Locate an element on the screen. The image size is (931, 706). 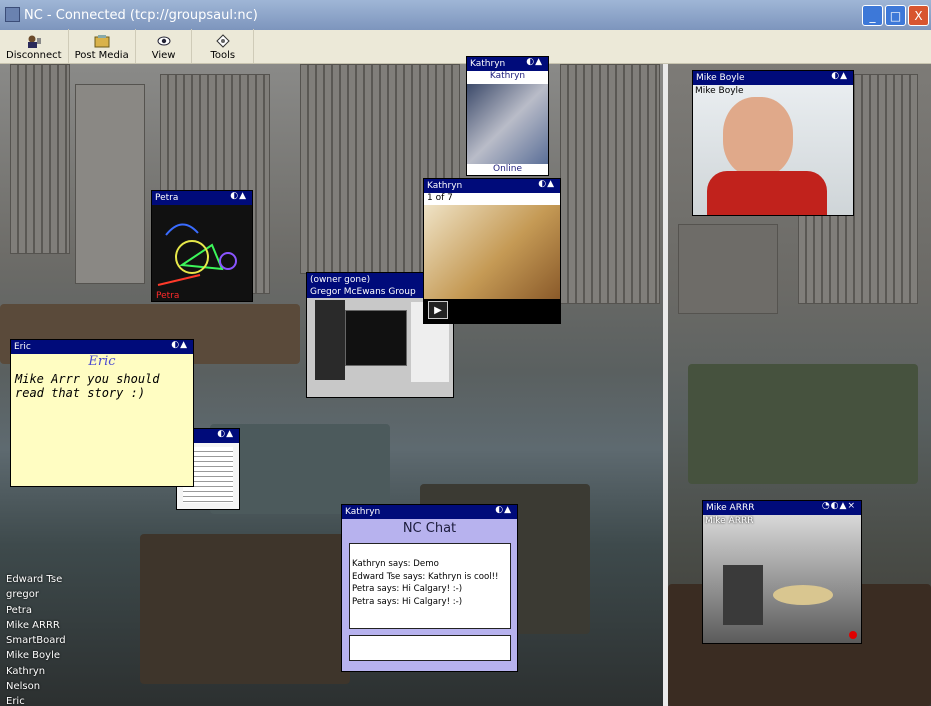
mike-boyle-video-tile: Mike Boyle ◐▲ Mike Boyle is located at coordinates (773, 143).